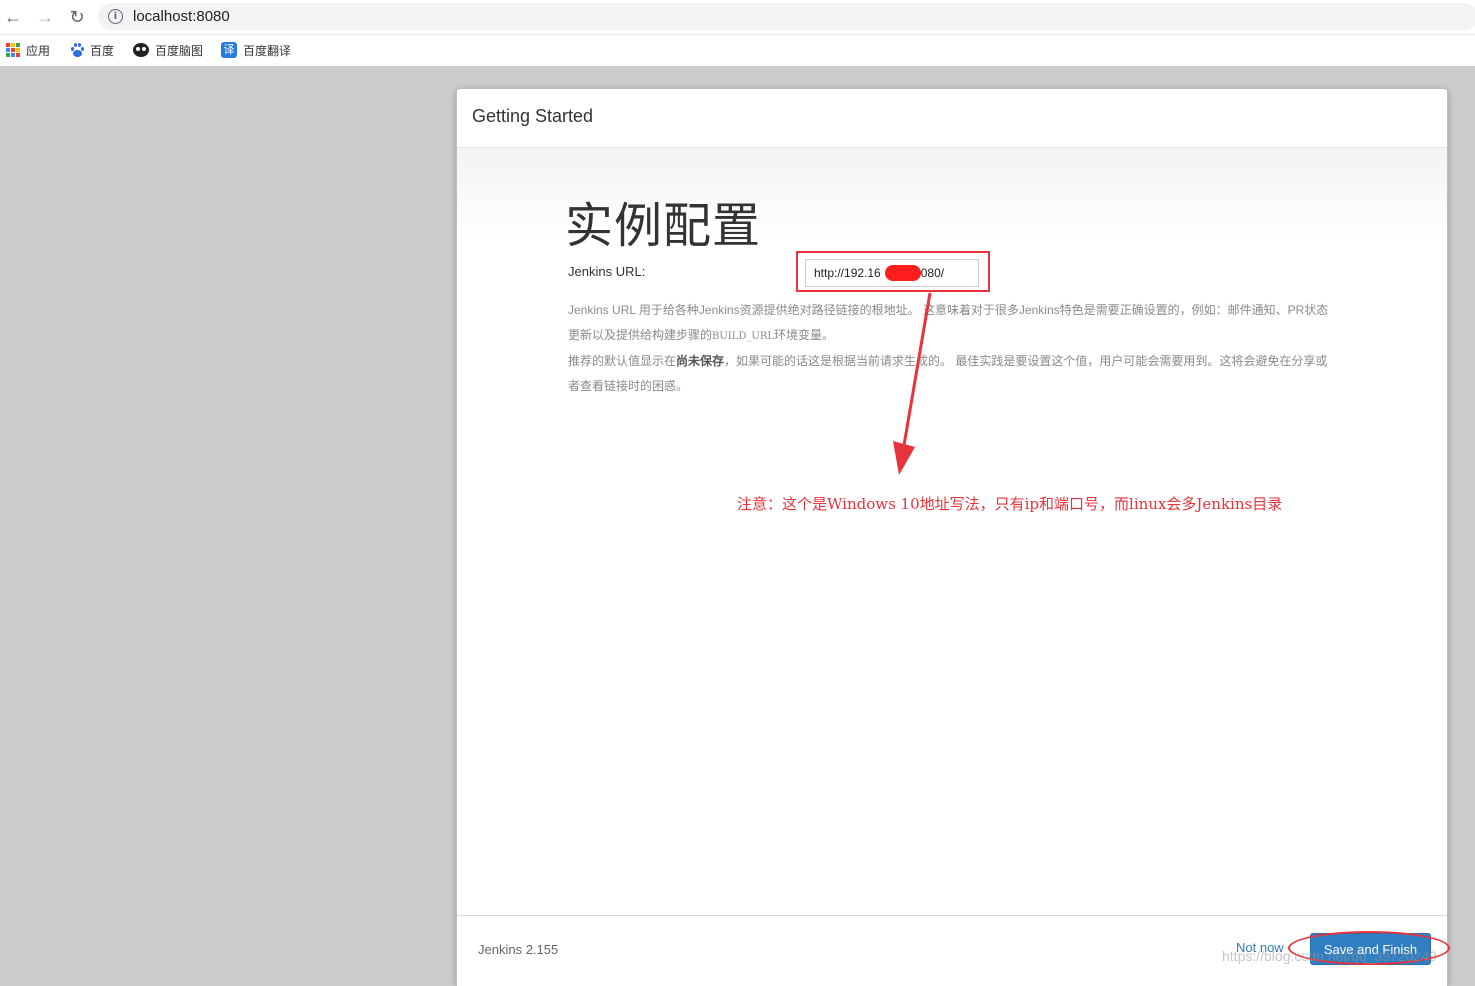 The height and width of the screenshot is (986, 1475). Describe the element at coordinates (229, 50) in the screenshot. I see `translate-icon: 译` at that location.